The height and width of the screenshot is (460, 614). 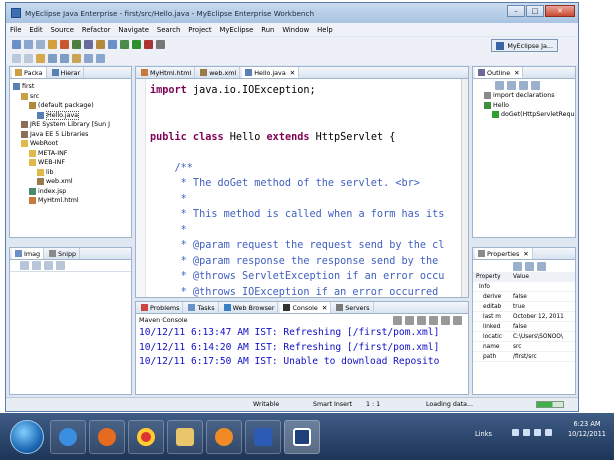 What do you see at coordinates (28, 44) in the screenshot?
I see `save-icon` at bounding box center [28, 44].